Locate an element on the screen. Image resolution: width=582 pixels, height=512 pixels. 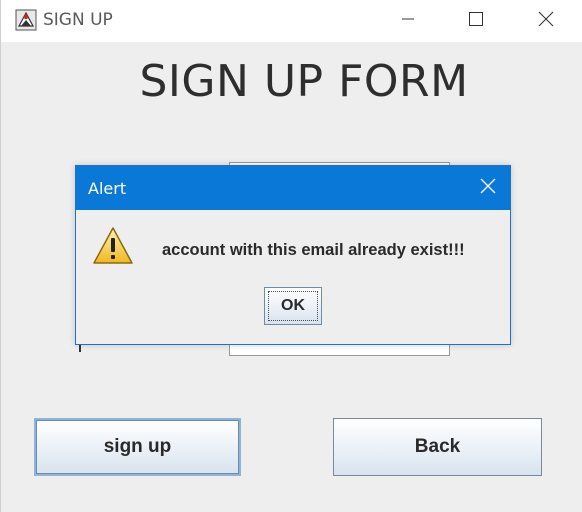
dialog-close-button is located at coordinates (488, 188).